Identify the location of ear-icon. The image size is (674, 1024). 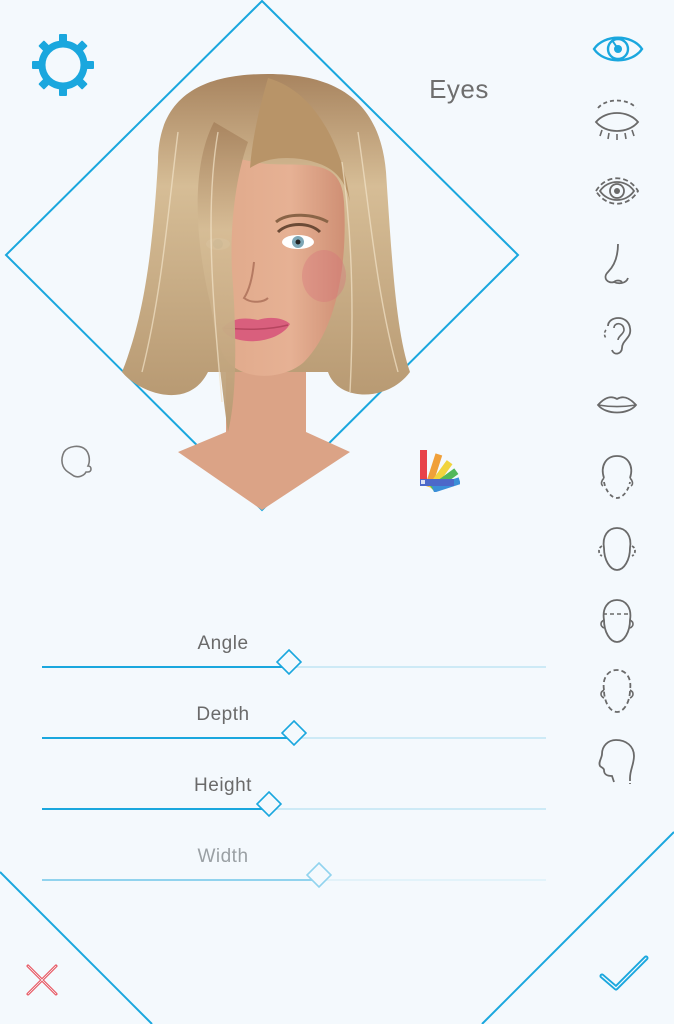
(617, 336).